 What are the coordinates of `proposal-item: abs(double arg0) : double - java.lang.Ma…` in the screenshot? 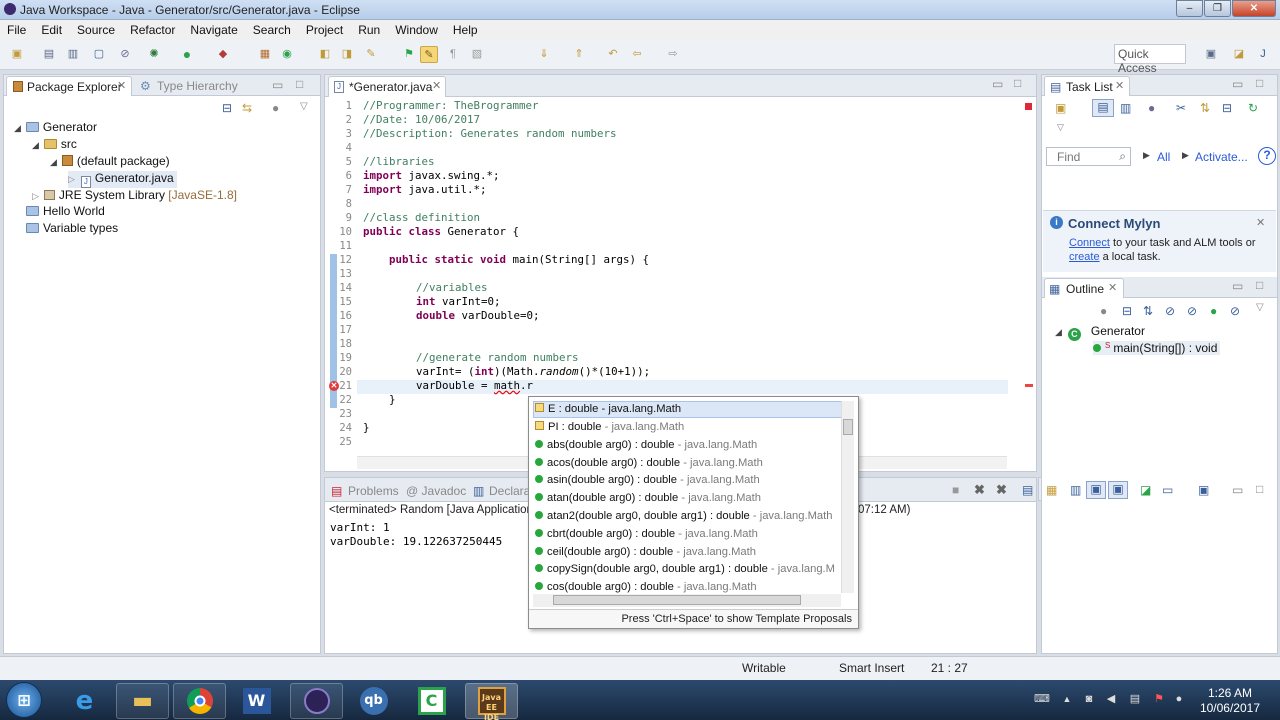 It's located at (646, 445).